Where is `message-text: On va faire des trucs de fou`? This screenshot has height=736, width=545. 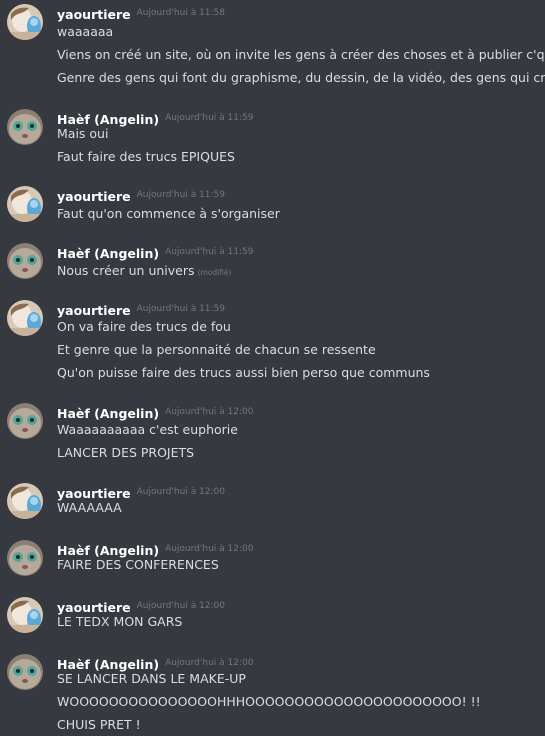 message-text: On va faire des trucs de fou is located at coordinates (144, 326).